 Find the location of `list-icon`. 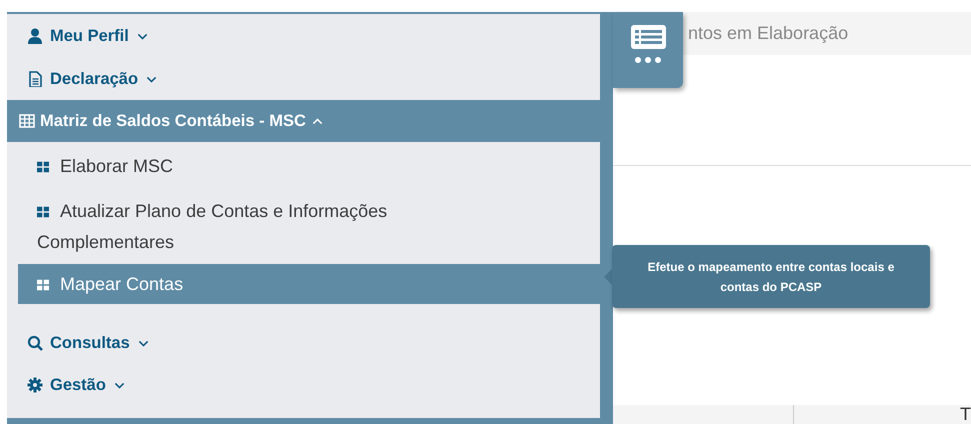

list-icon is located at coordinates (648, 37).